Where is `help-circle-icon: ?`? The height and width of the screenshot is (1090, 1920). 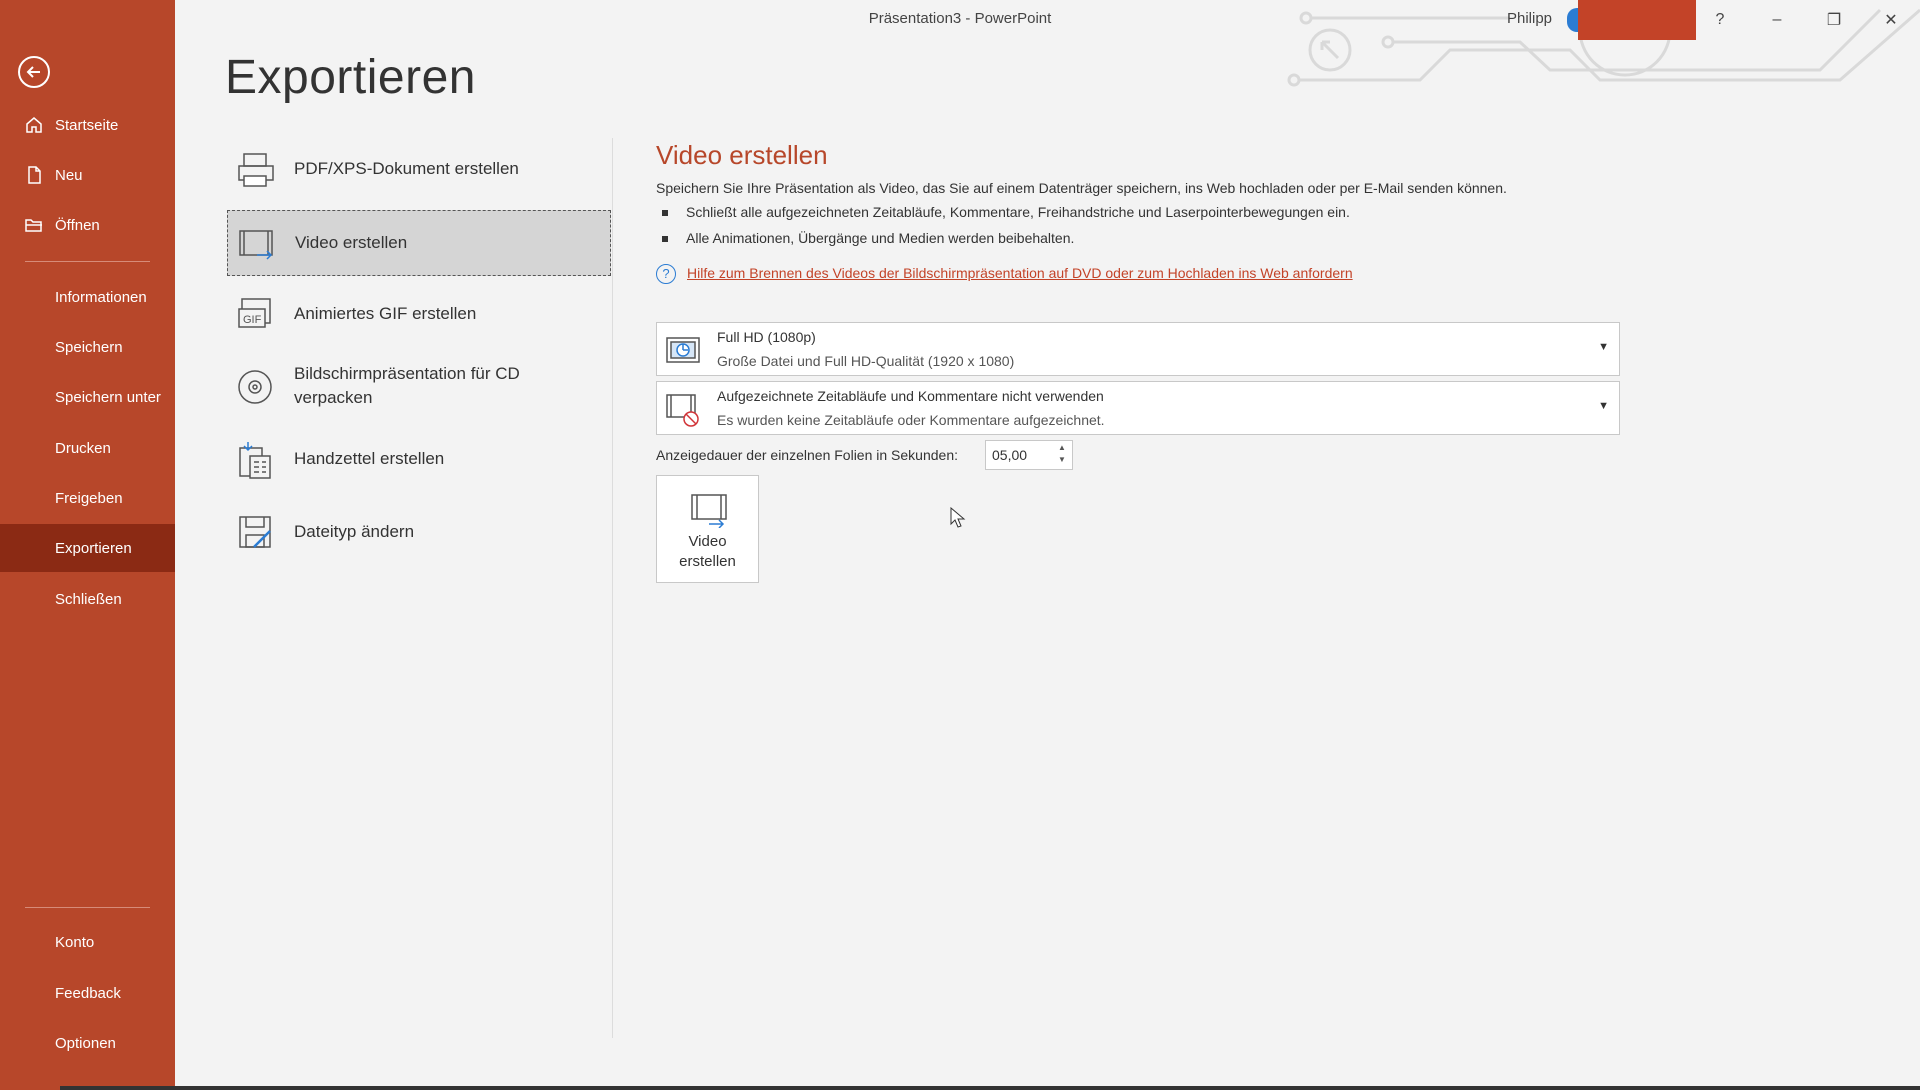
help-circle-icon: ? is located at coordinates (666, 274).